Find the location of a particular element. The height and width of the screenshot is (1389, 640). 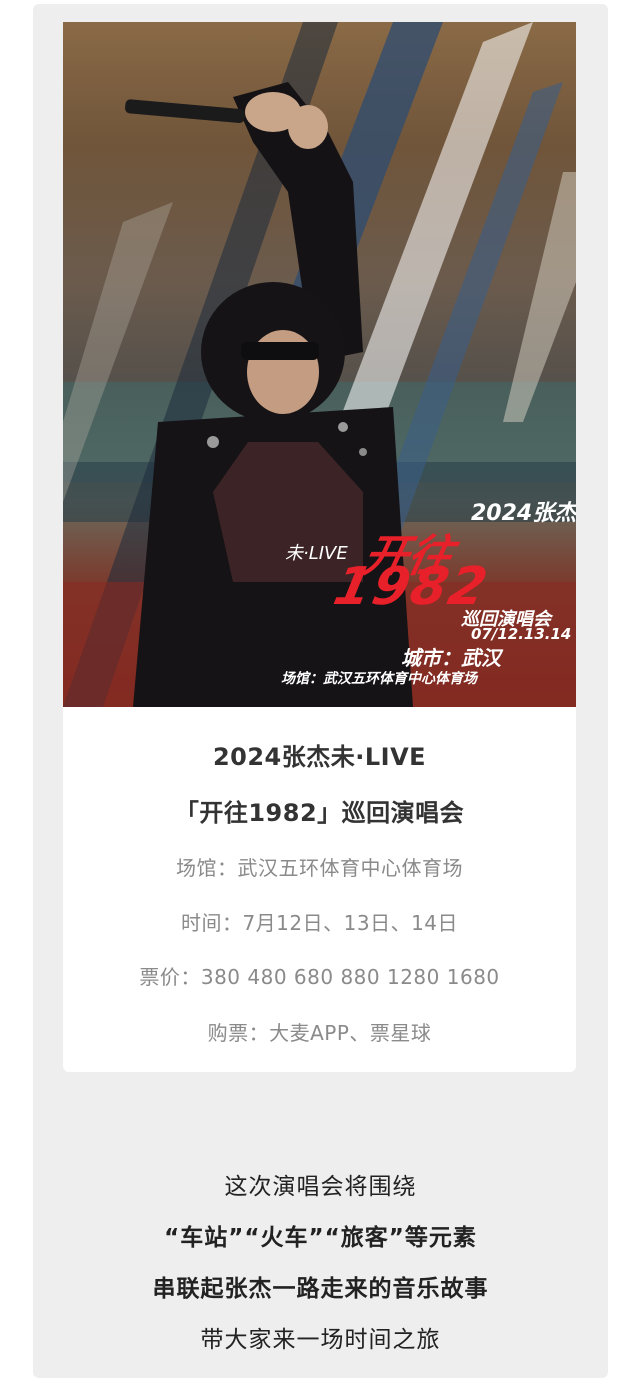

caption-line1: 这次演唱会将围绕 is located at coordinates (320, 1187).